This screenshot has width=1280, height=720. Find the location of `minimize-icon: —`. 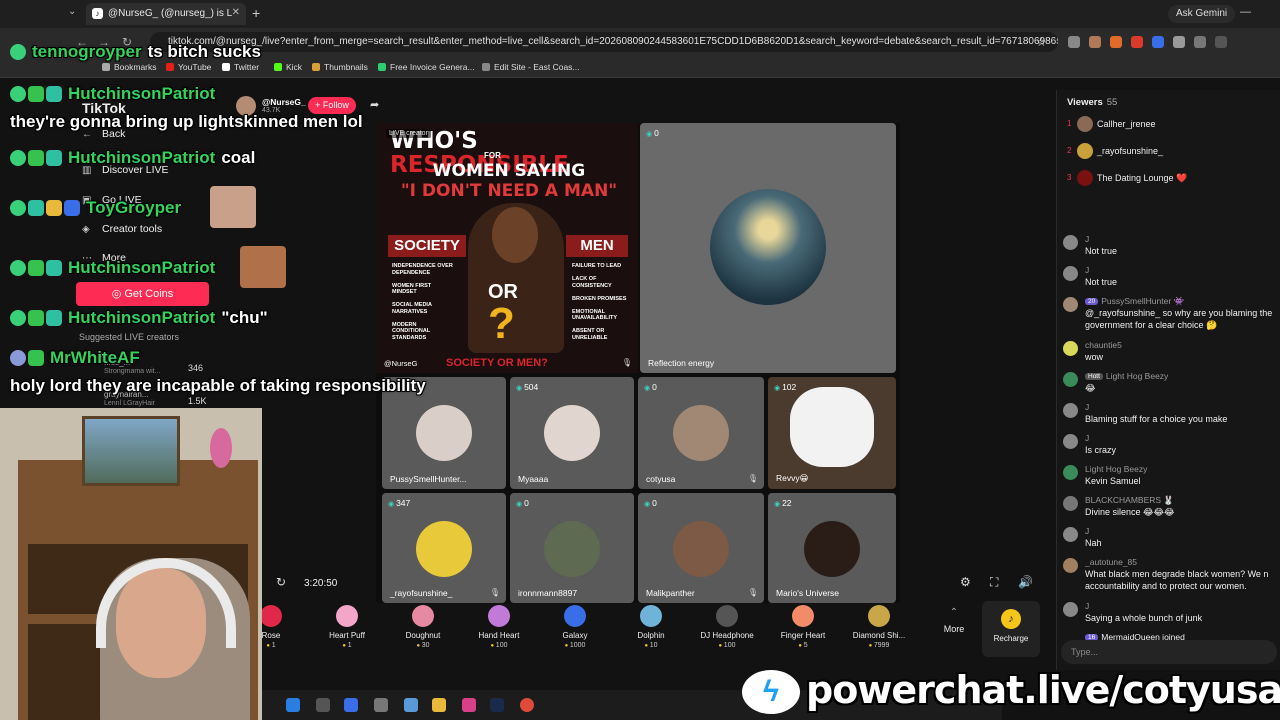

minimize-icon: — is located at coordinates (1245, 12).